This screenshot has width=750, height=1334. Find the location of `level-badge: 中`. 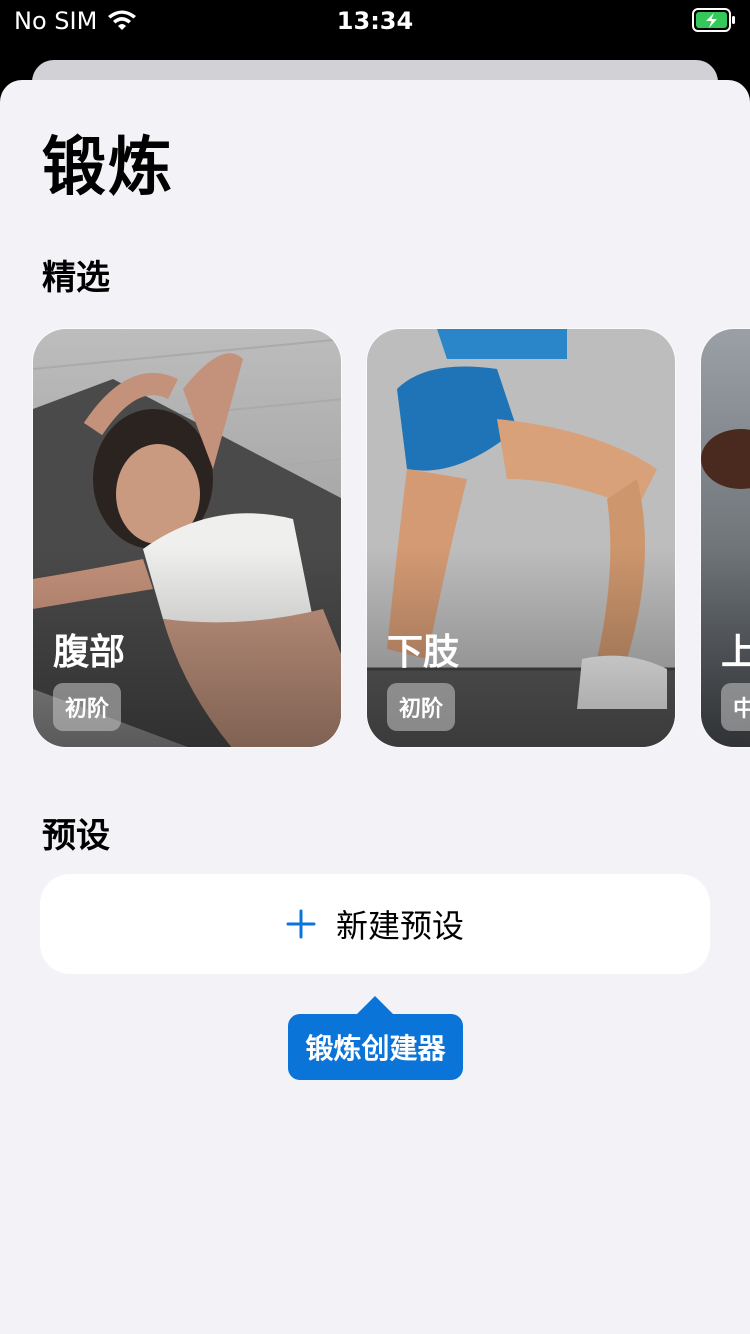

level-badge: 中 is located at coordinates (735, 707).